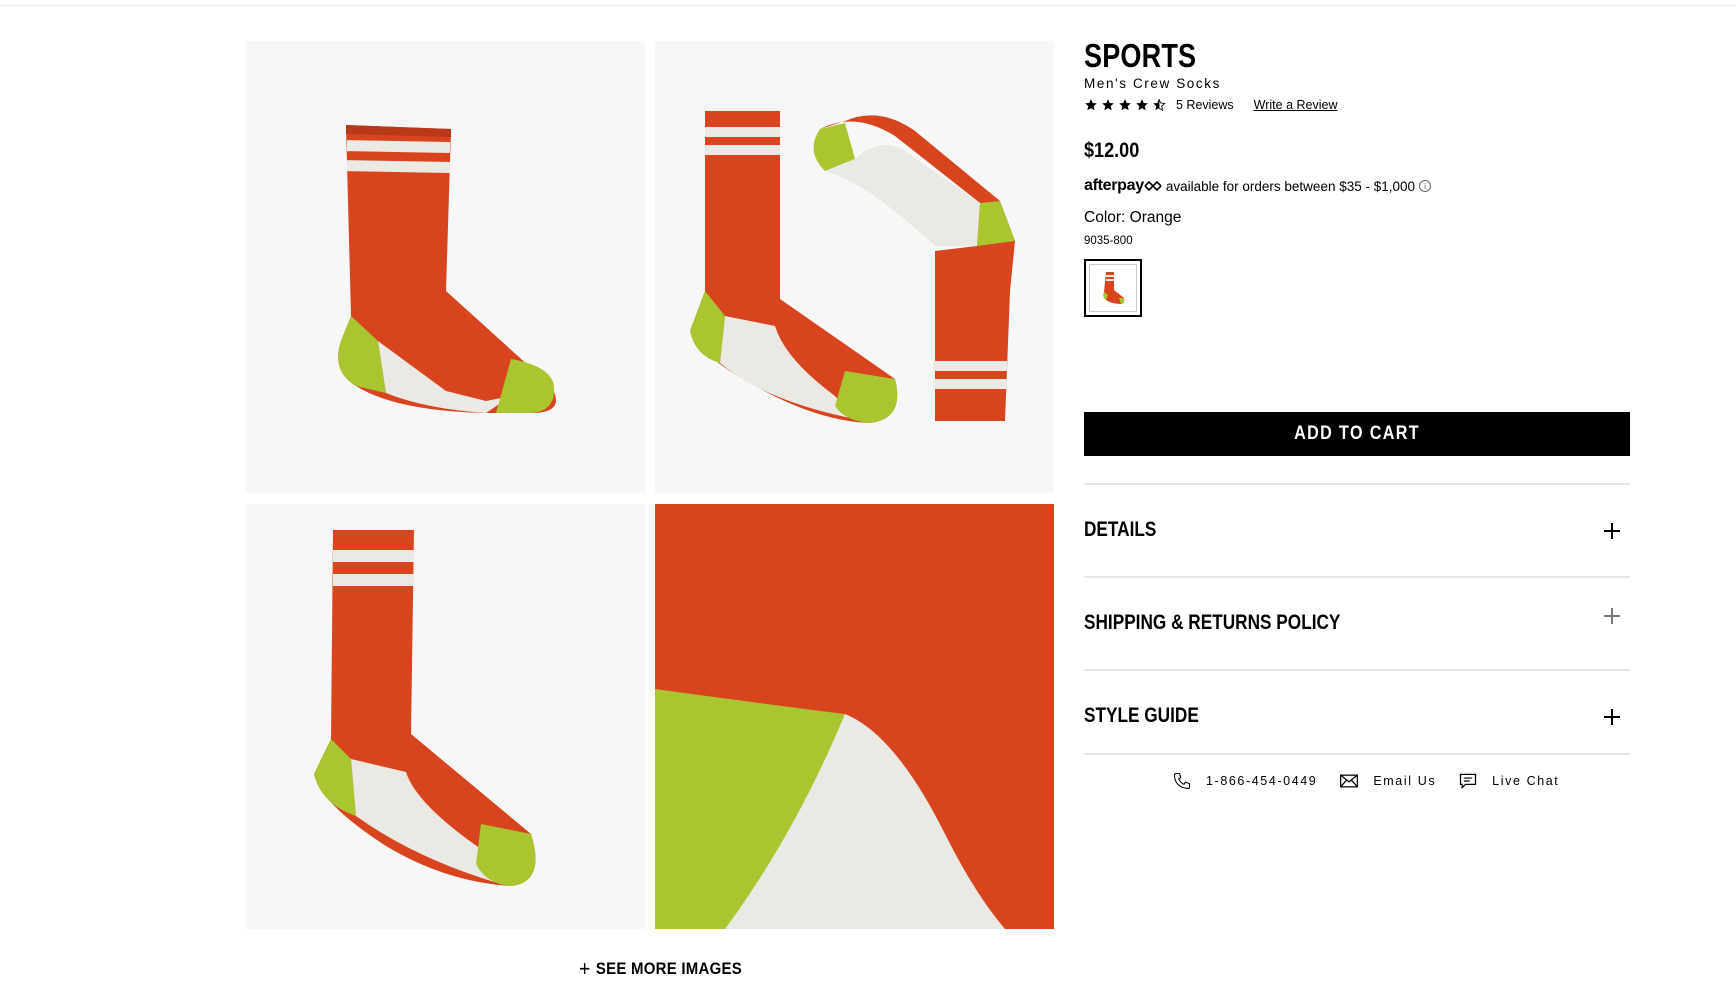 The width and height of the screenshot is (1736, 984). I want to click on add-to-cart-button: ADD TO CART, so click(1357, 434).